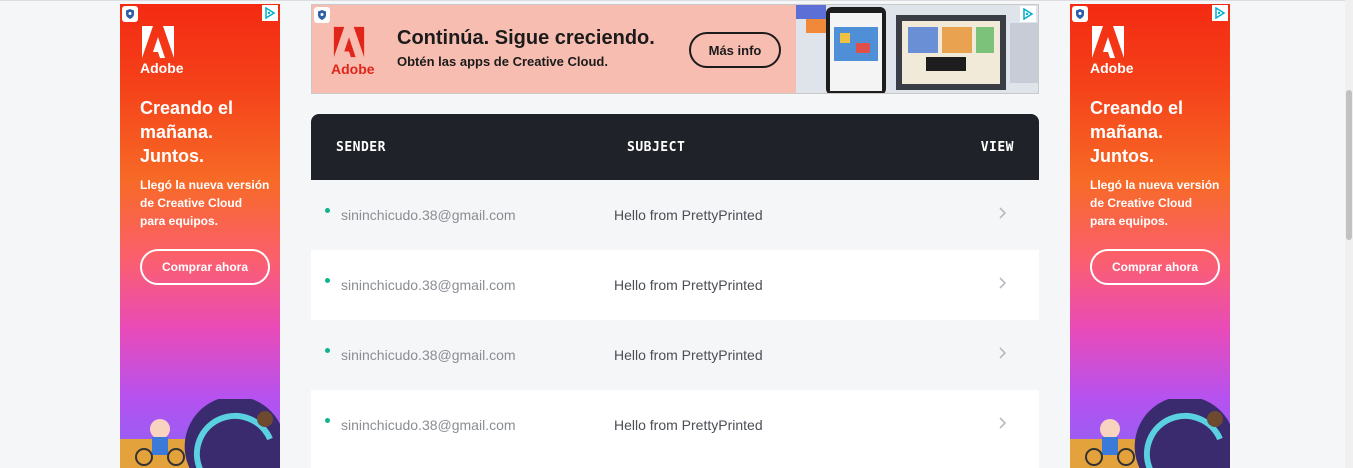 The image size is (1353, 468). I want to click on banner-subtitle: Obtén las apps de Creative Cloud., so click(502, 61).